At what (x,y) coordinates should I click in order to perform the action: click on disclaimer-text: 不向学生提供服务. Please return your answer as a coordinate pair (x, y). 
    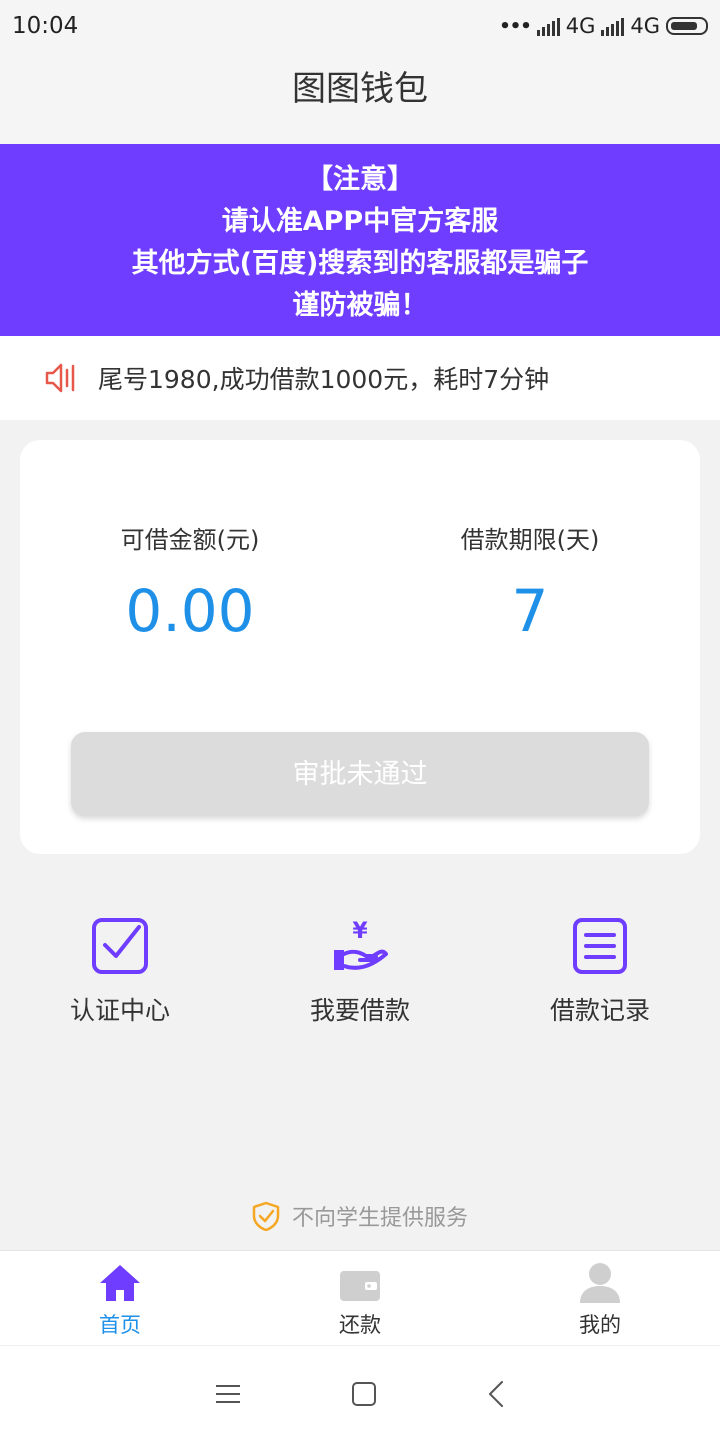
    Looking at the image, I should click on (379, 1218).